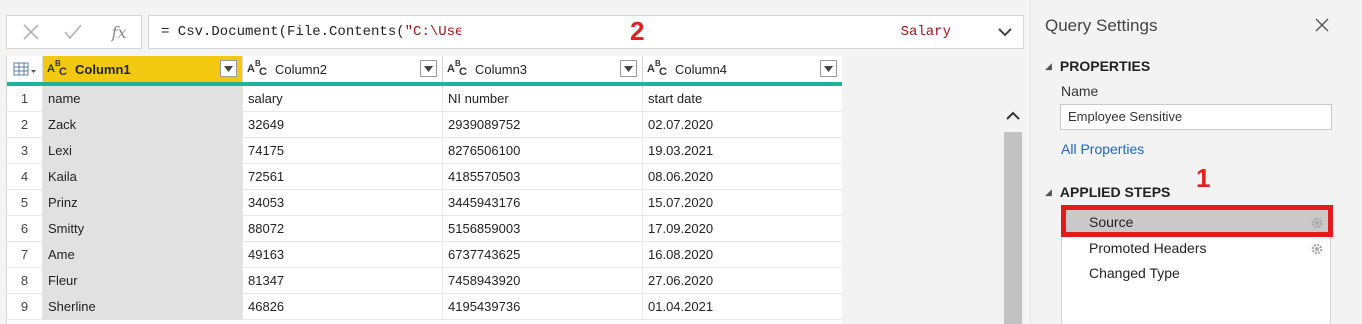  What do you see at coordinates (143, 69) in the screenshot?
I see `column-header-1: ABC Column1` at bounding box center [143, 69].